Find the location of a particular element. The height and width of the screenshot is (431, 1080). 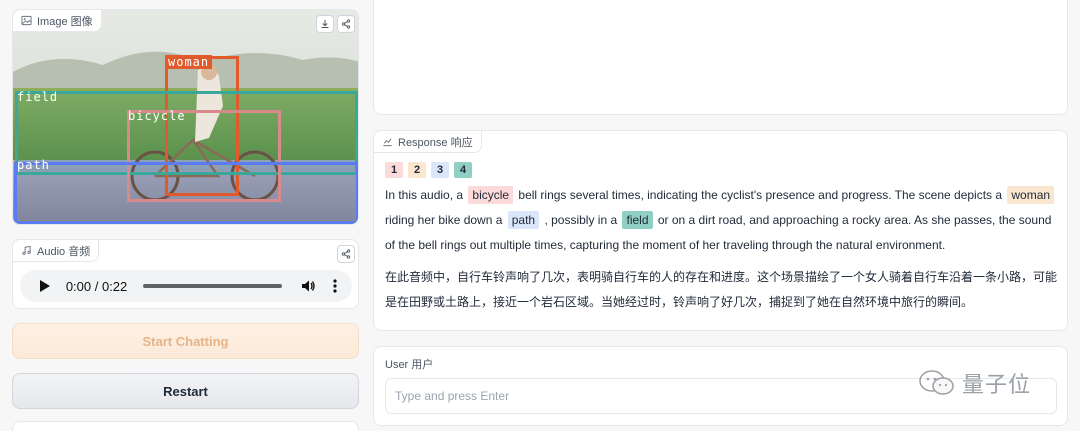

bottom-panel is located at coordinates (185, 426).